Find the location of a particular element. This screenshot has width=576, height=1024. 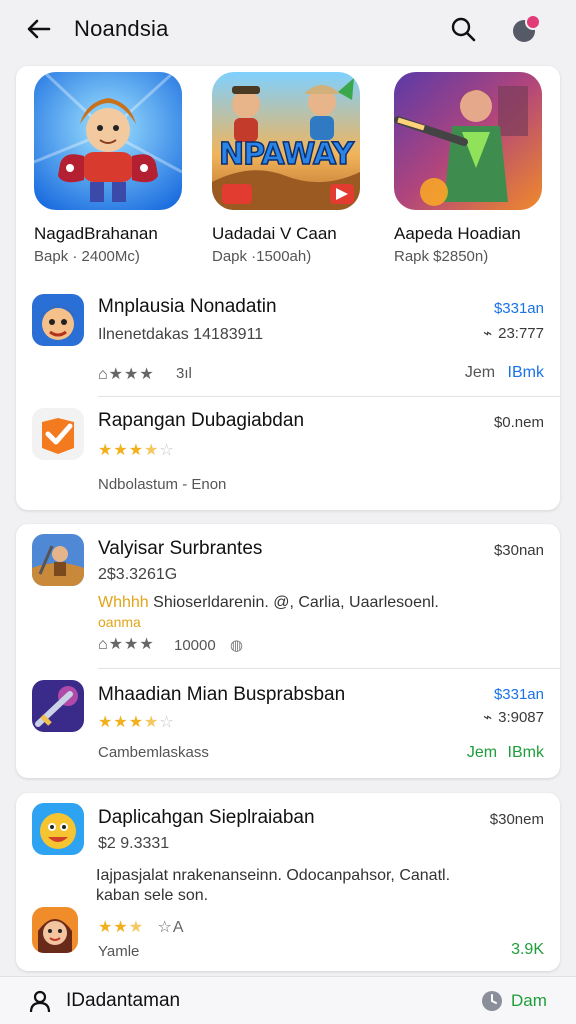

bottom-bar-label: IDadantaman is located at coordinates (123, 1001).